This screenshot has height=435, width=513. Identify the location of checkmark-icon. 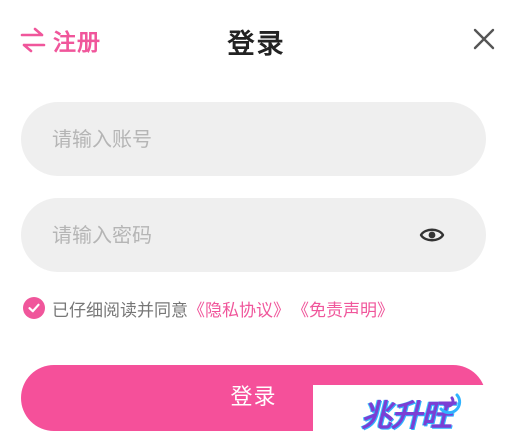
(34, 308).